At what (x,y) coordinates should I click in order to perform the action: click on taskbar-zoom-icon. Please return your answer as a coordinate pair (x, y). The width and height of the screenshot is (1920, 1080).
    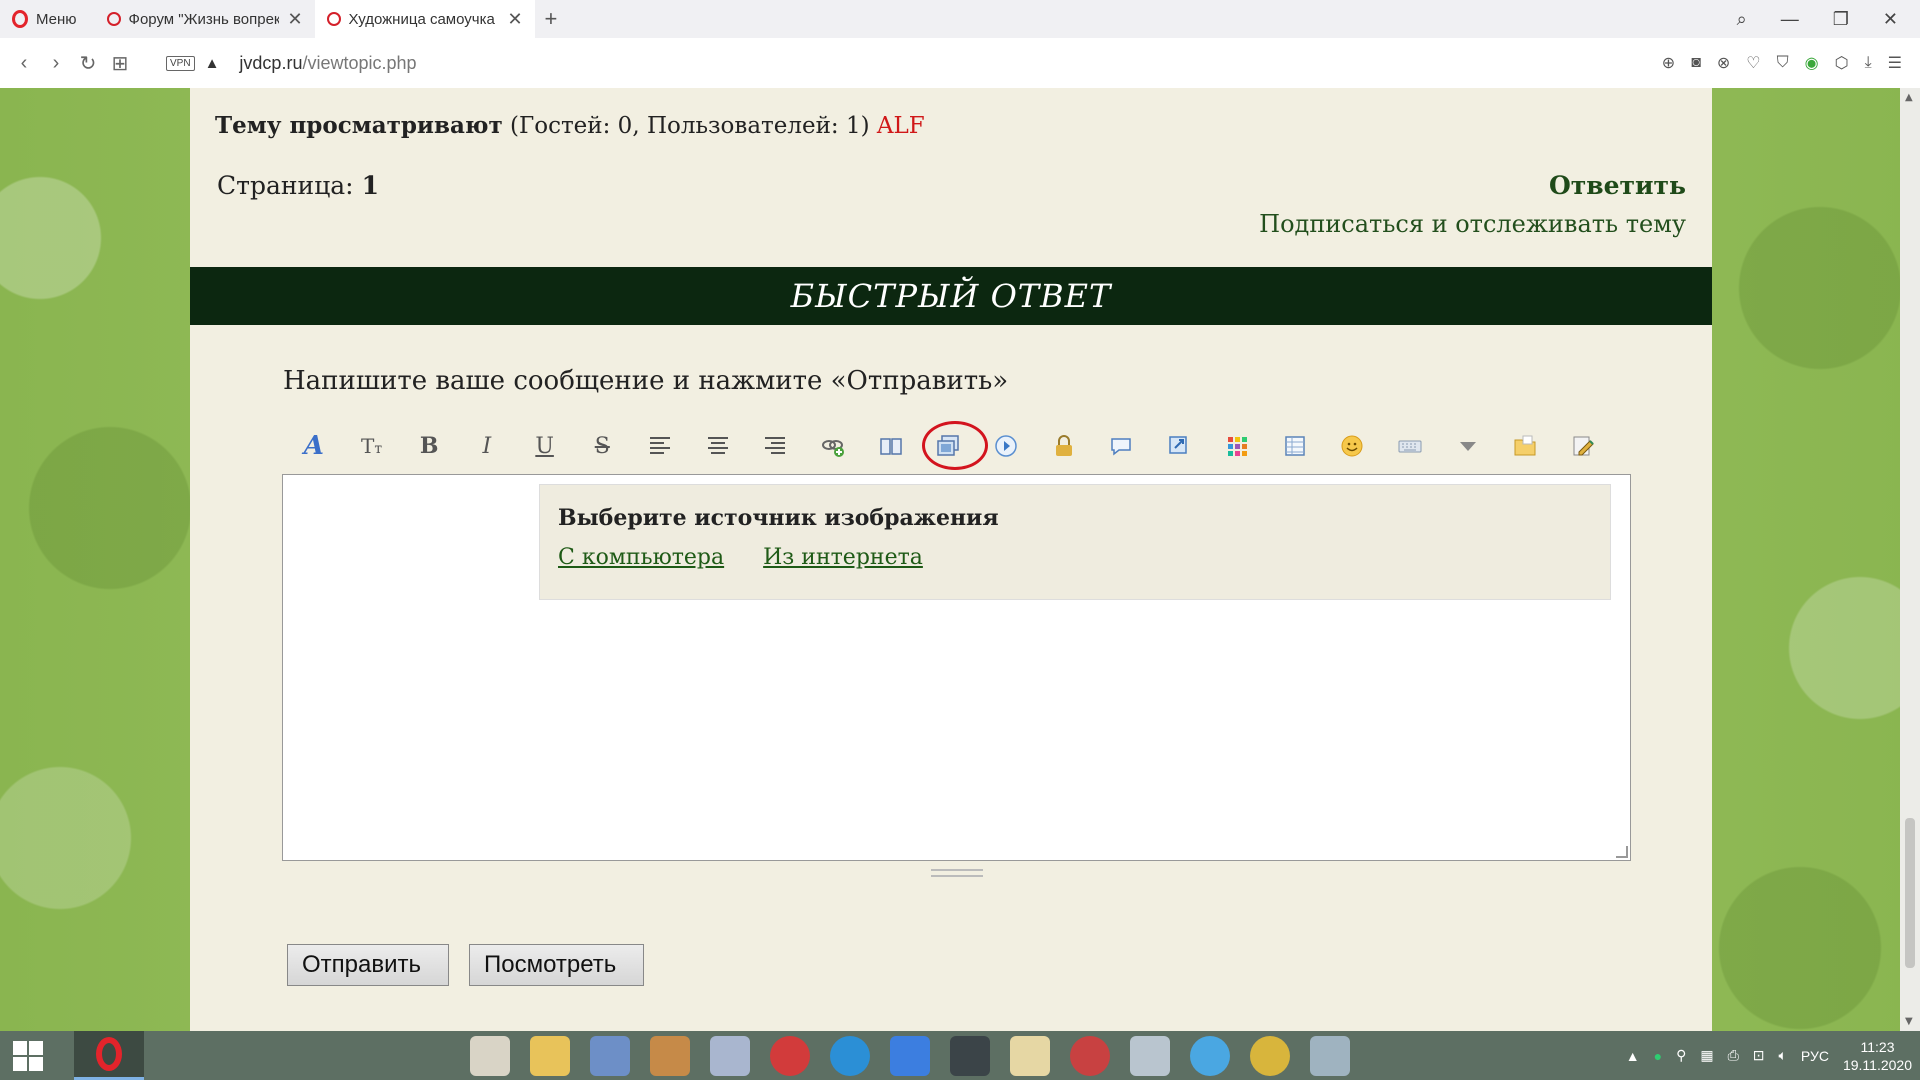
    Looking at the image, I should click on (910, 1055).